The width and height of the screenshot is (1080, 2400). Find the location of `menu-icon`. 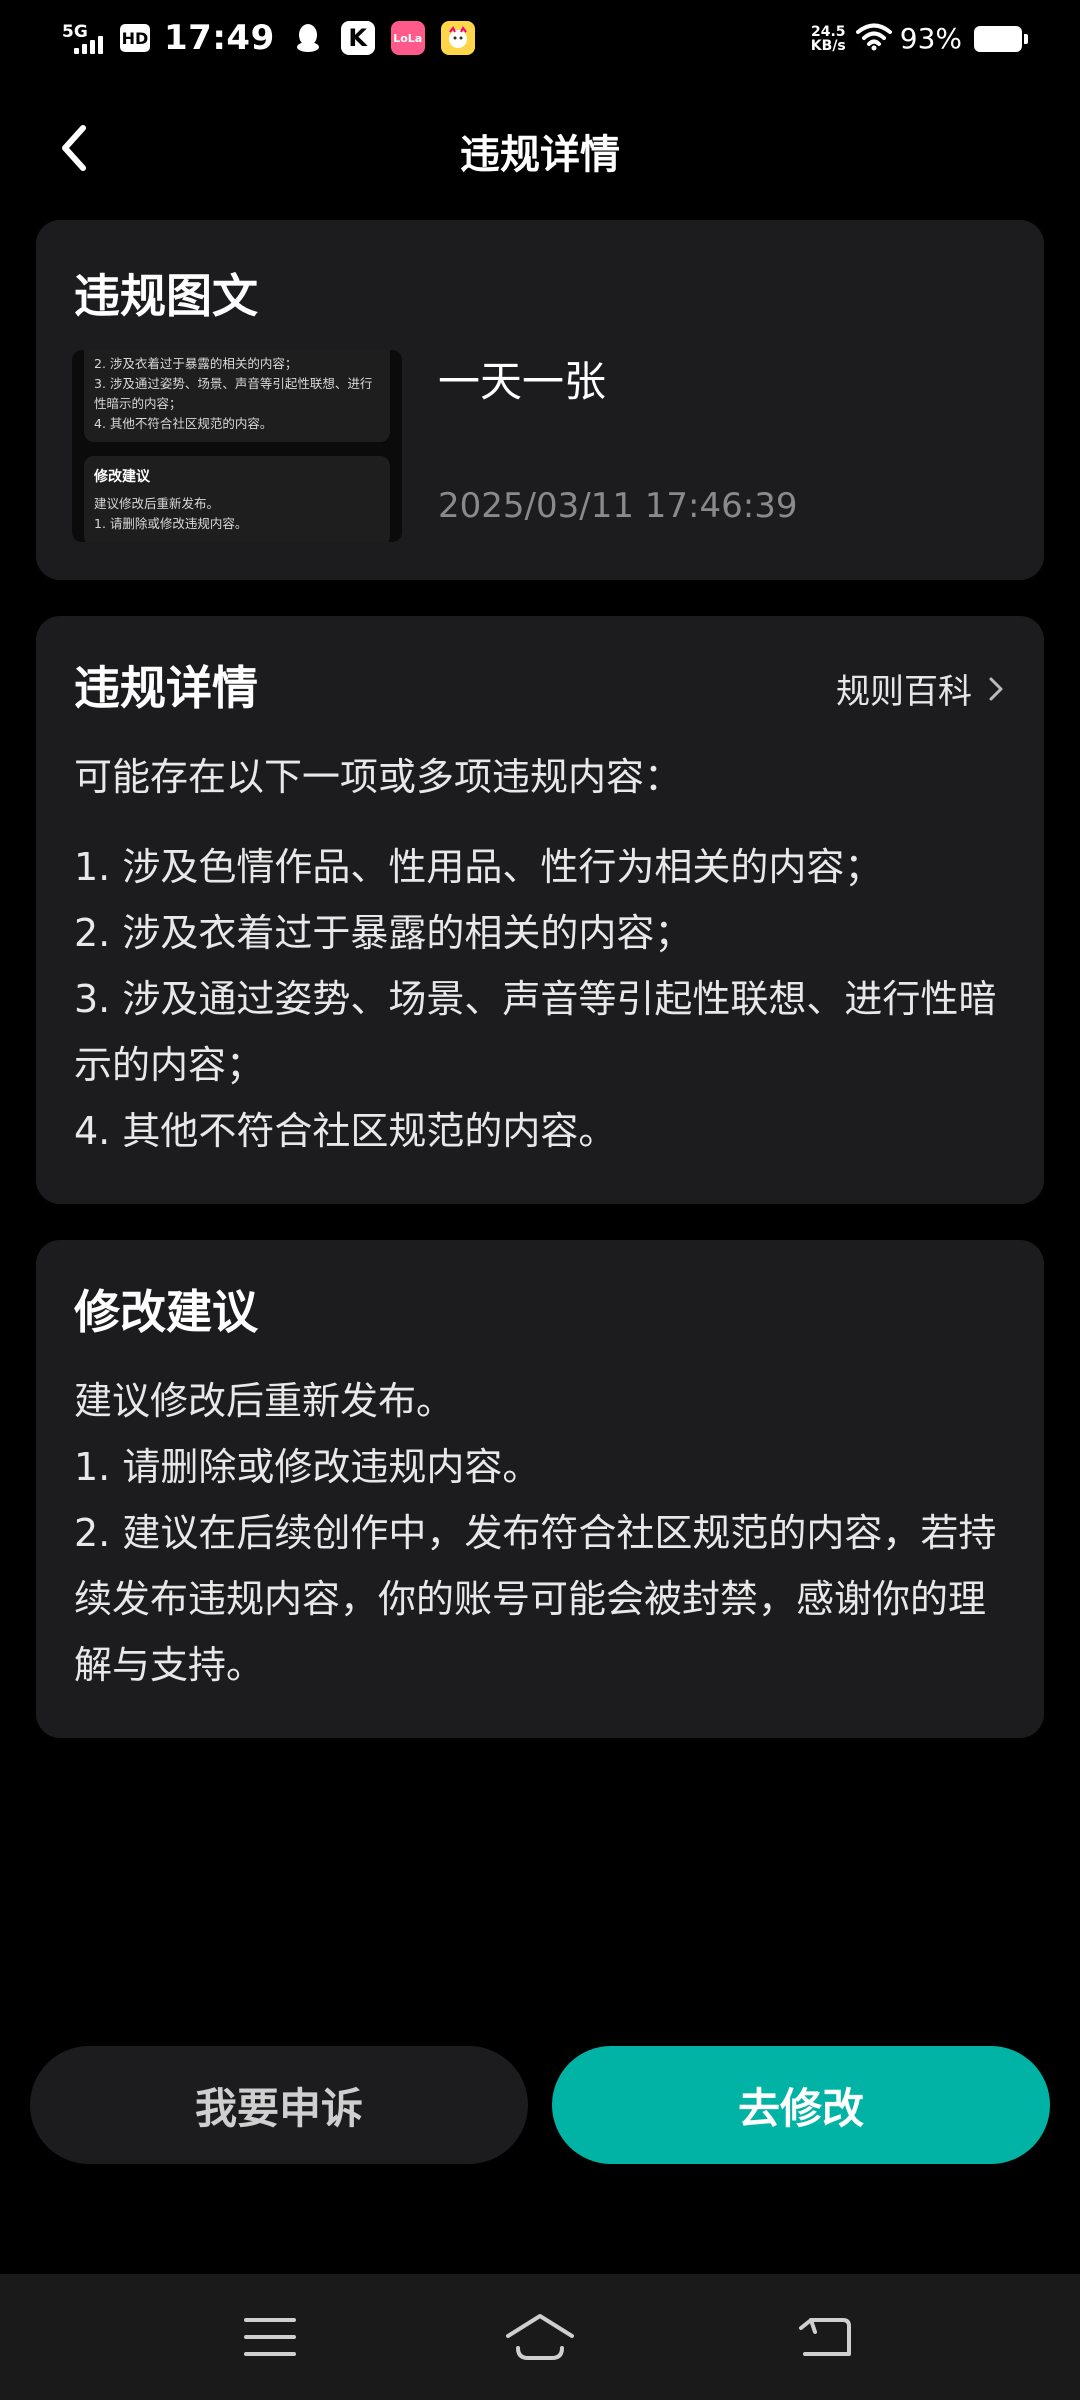

menu-icon is located at coordinates (270, 2337).